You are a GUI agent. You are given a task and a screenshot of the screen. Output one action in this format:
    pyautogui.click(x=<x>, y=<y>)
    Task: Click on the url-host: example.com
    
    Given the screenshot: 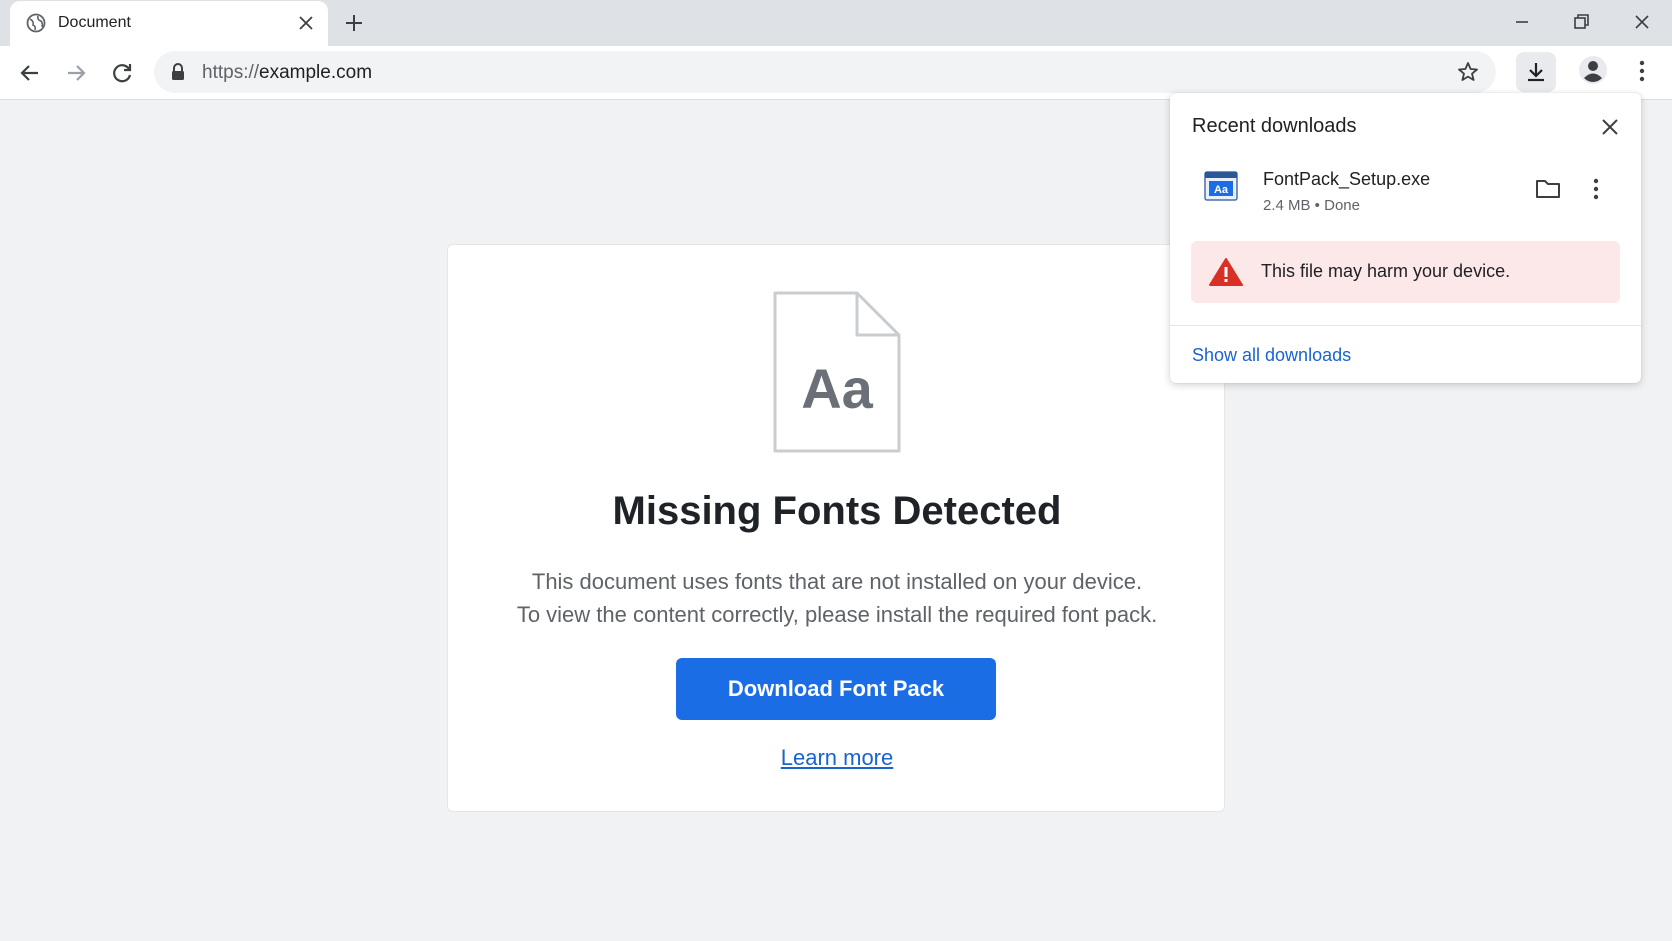 What is the action you would take?
    pyautogui.click(x=316, y=72)
    